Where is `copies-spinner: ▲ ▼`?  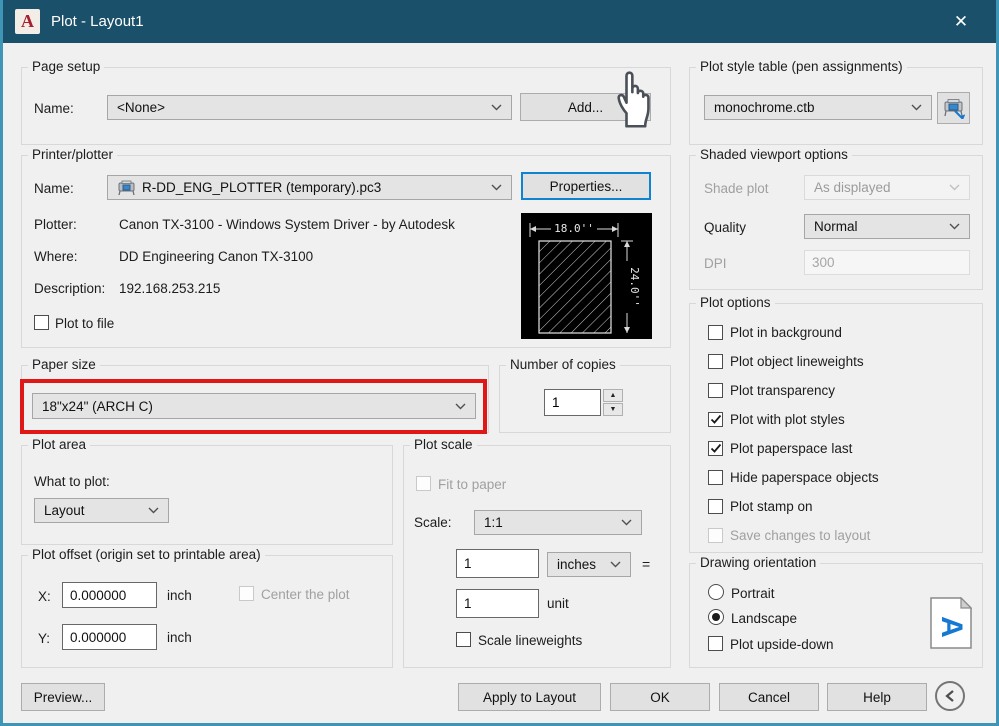
copies-spinner: ▲ ▼ is located at coordinates (583, 402).